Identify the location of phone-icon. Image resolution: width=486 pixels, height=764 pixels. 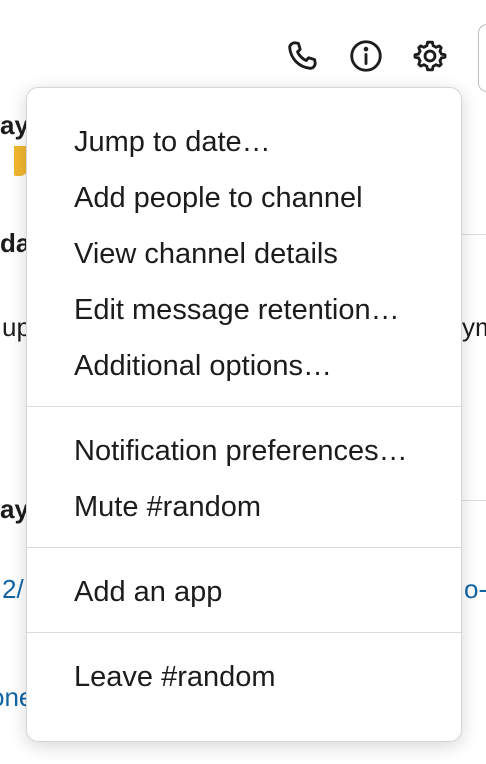
(302, 55).